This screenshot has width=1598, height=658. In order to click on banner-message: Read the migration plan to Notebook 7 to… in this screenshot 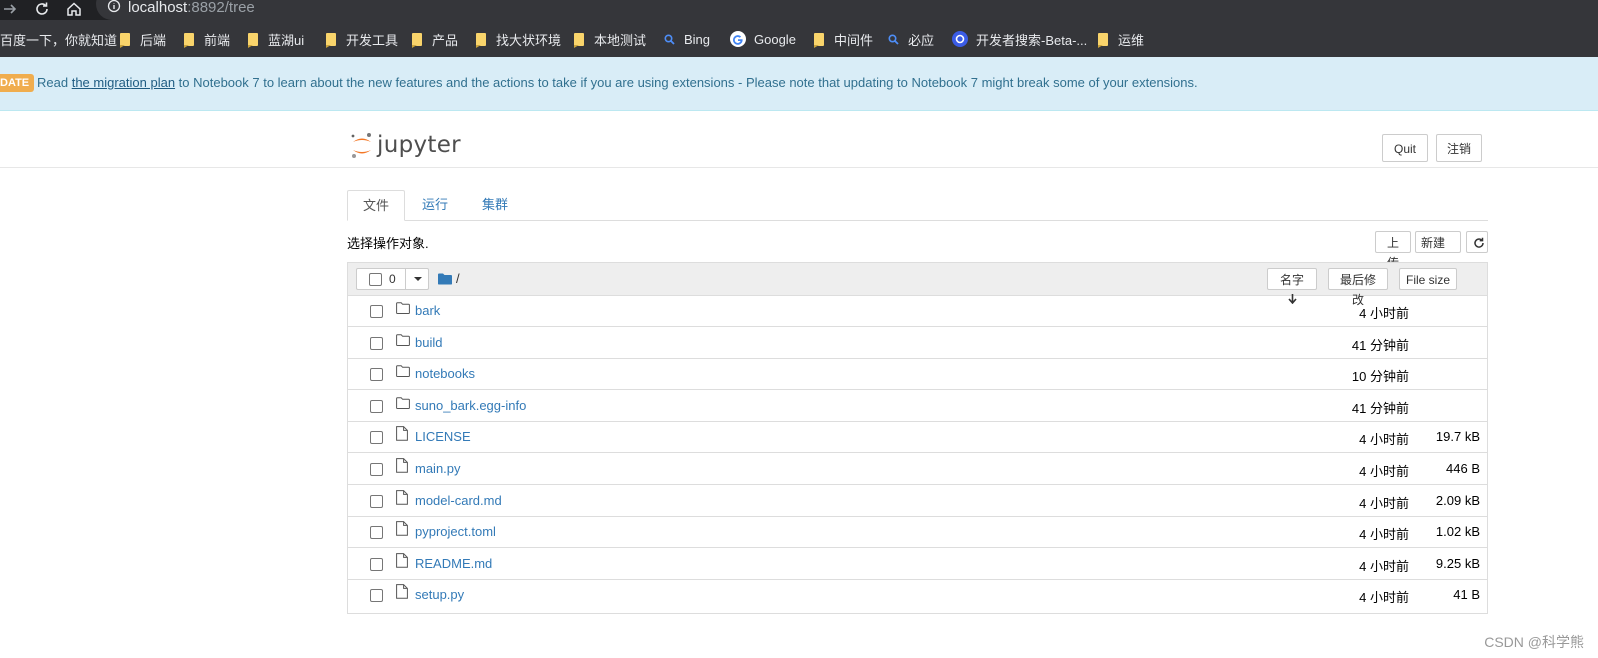, I will do `click(617, 83)`.